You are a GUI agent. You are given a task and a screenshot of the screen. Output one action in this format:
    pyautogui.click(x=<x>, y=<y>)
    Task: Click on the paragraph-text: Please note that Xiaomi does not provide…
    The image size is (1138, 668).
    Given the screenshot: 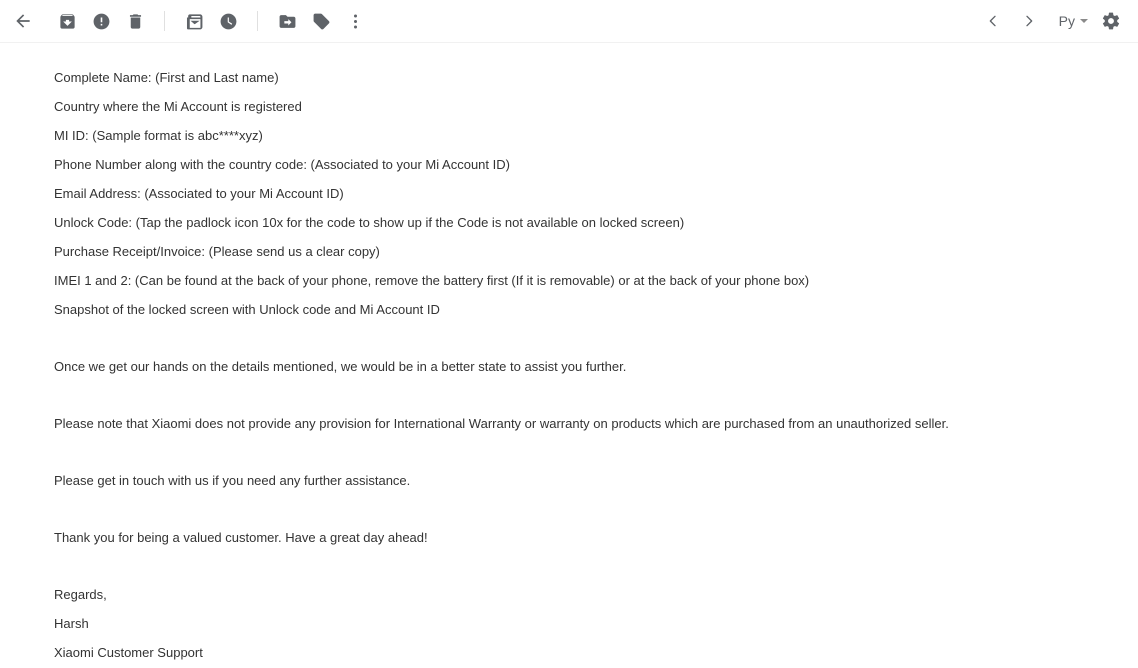 What is the action you would take?
    pyautogui.click(x=501, y=423)
    